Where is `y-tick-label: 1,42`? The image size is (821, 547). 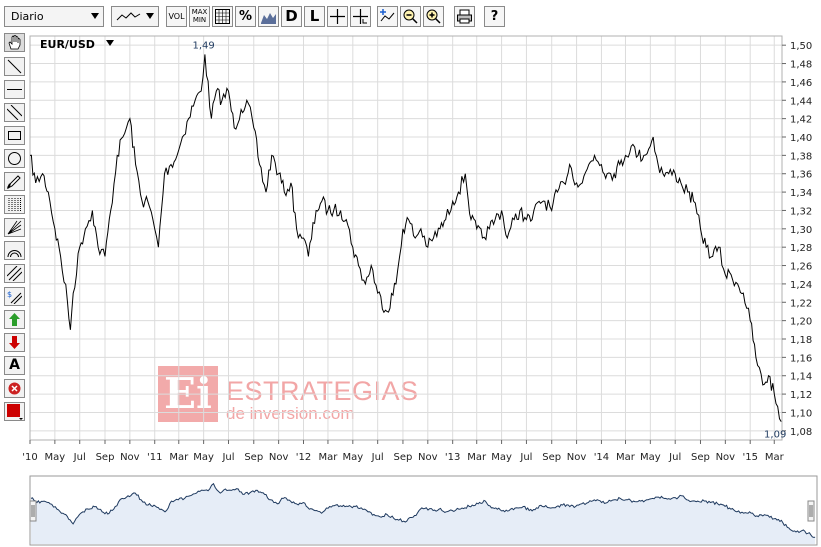 y-tick-label: 1,42 is located at coordinates (801, 120).